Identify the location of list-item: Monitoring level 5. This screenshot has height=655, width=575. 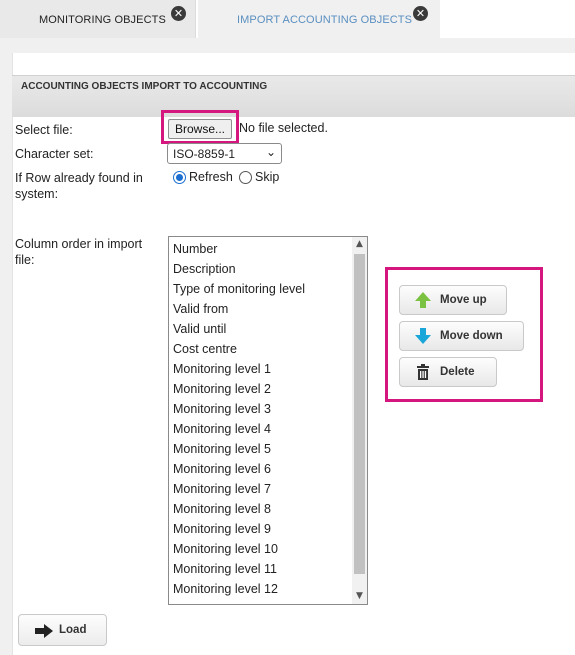
(239, 449).